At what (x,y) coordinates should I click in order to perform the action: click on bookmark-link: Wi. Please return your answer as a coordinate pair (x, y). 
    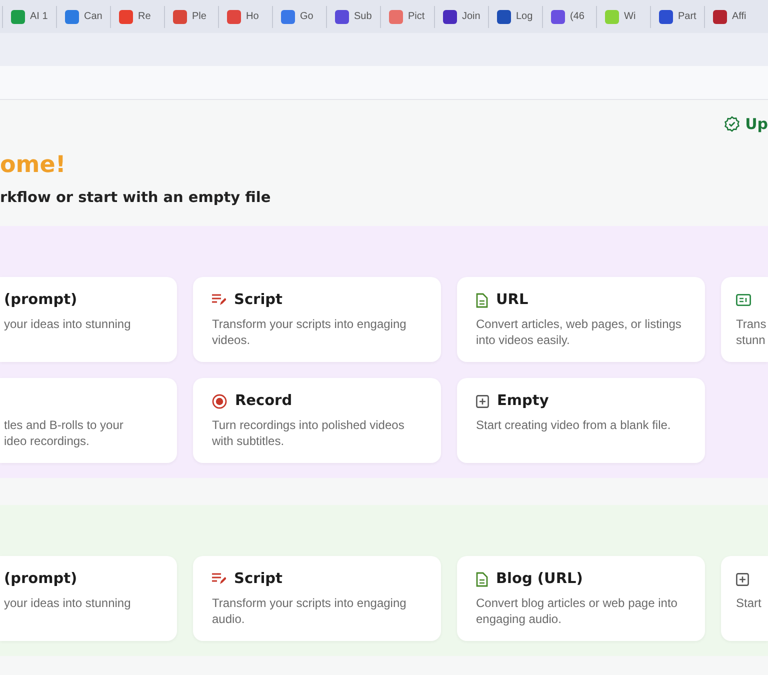
    Looking at the image, I should click on (623, 17).